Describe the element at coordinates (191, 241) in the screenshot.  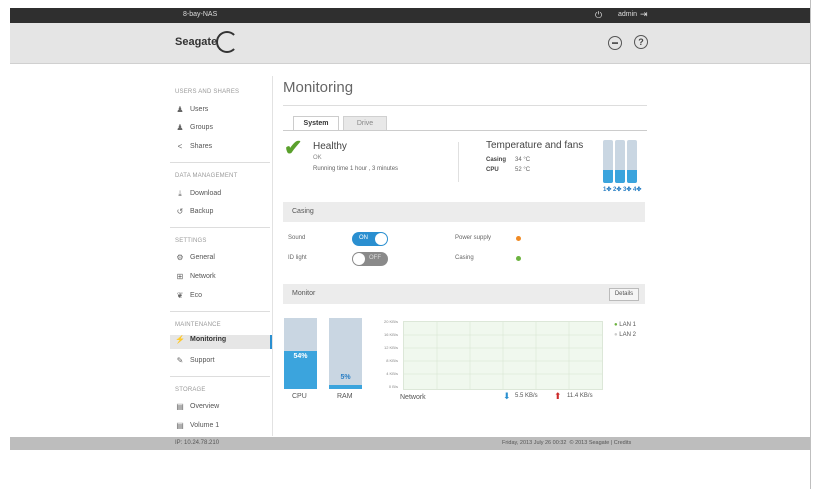
I see `section-title-settings: SETTINGS` at that location.